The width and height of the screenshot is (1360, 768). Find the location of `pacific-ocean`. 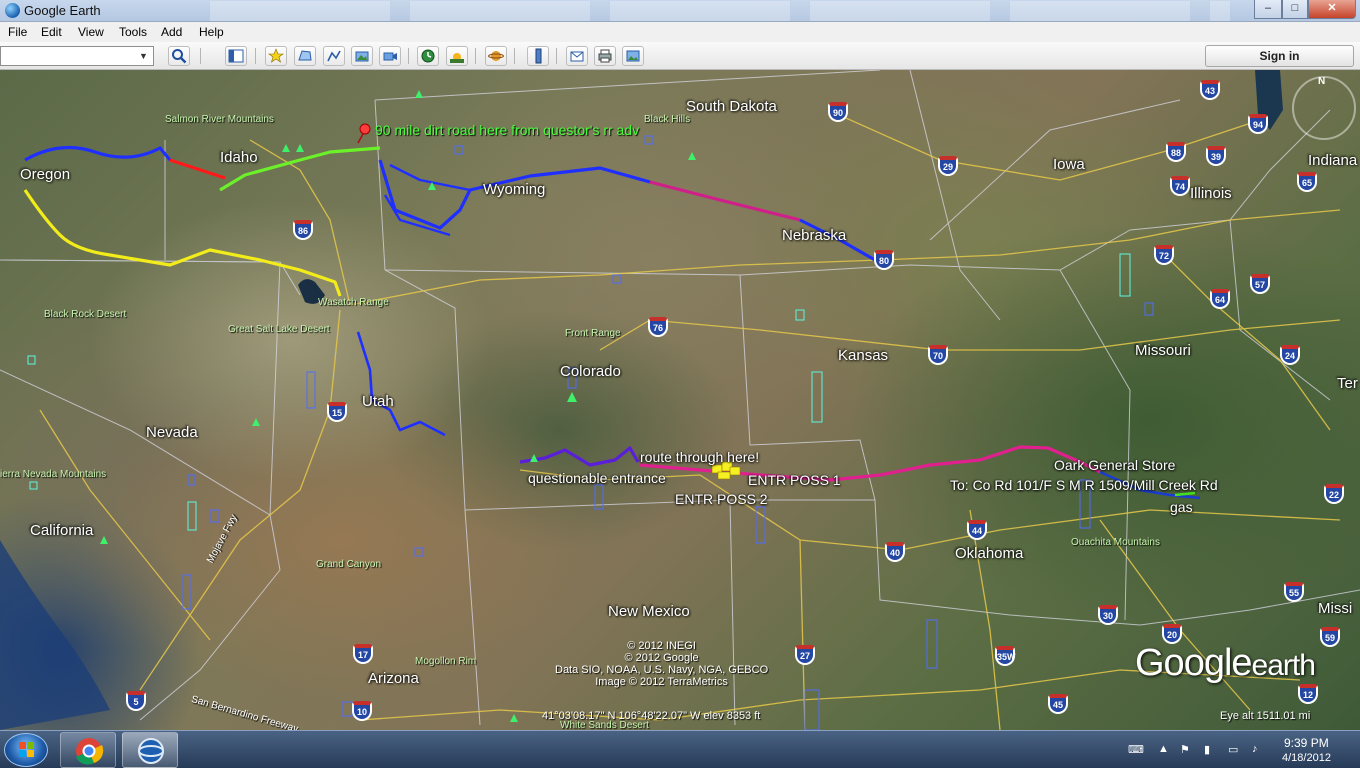

pacific-ocean is located at coordinates (55, 635).